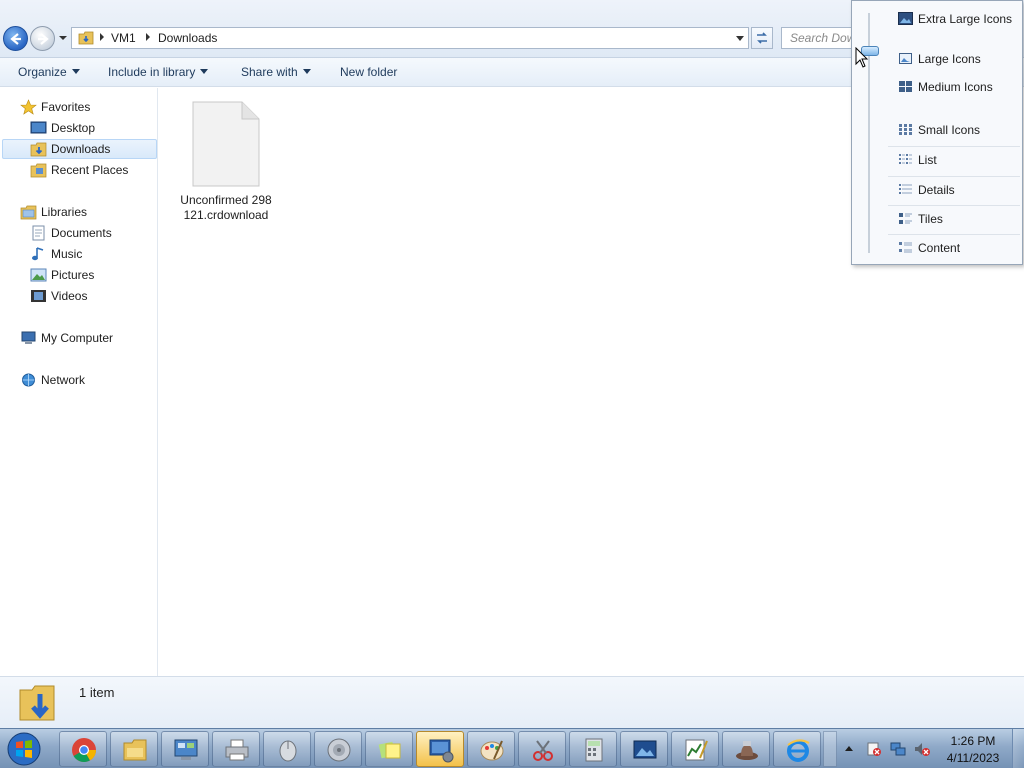 Image resolution: width=1024 pixels, height=768 pixels. I want to click on sticky-notes-icon, so click(389, 750).